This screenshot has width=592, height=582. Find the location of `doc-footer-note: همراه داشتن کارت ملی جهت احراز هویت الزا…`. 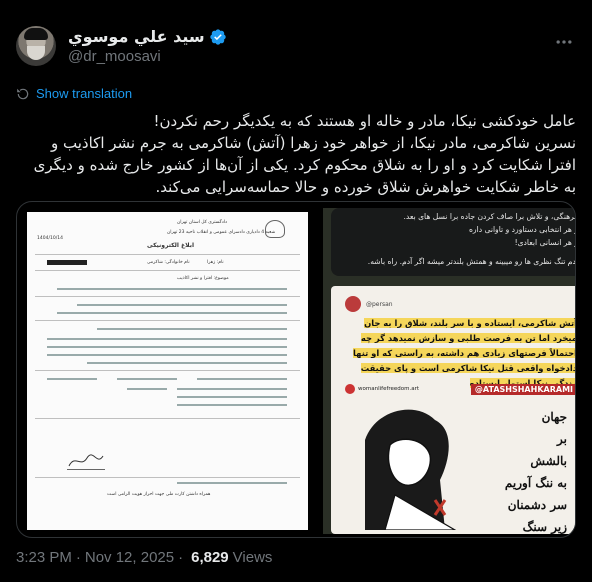

doc-footer-note: همراه داشتن کارت ملی جهت احراز هویت الزا… is located at coordinates (159, 494).